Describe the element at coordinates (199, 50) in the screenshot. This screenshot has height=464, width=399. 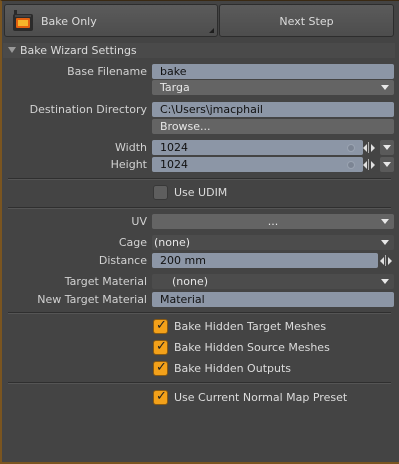
I see `section-header: Bake Wizard Settings` at that location.